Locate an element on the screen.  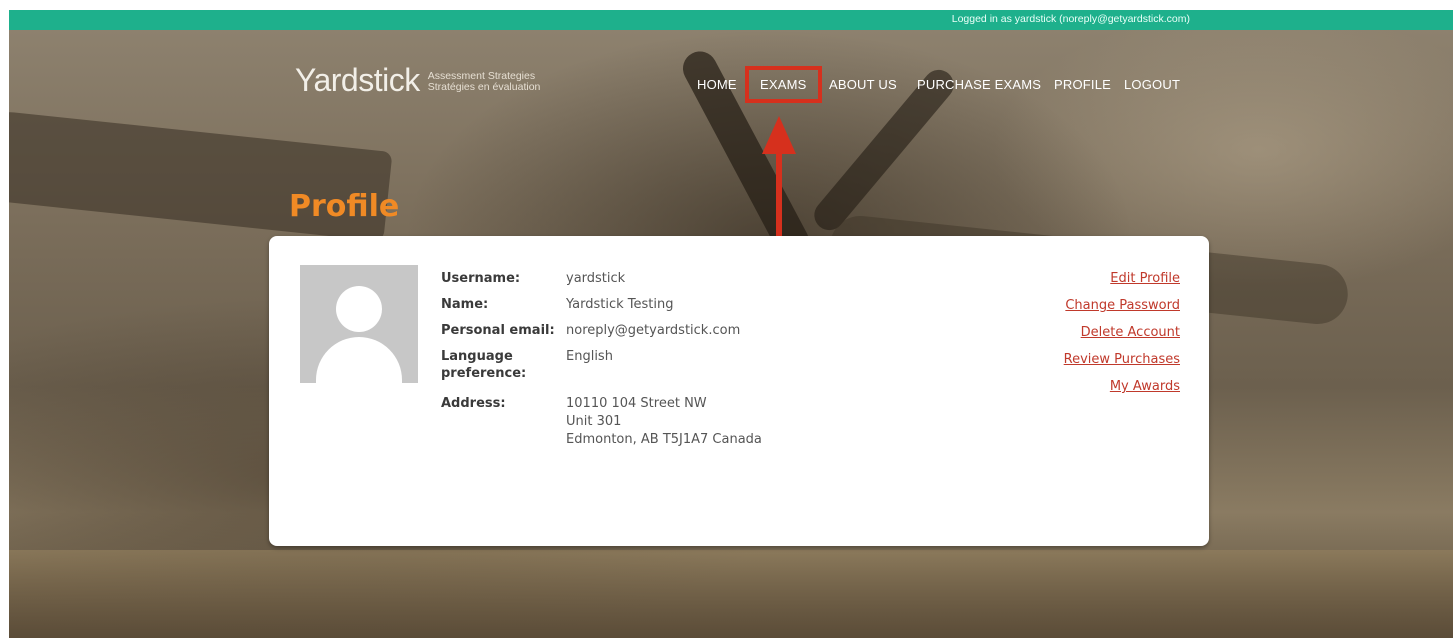
nav-item-home: HOME is located at coordinates (717, 84).